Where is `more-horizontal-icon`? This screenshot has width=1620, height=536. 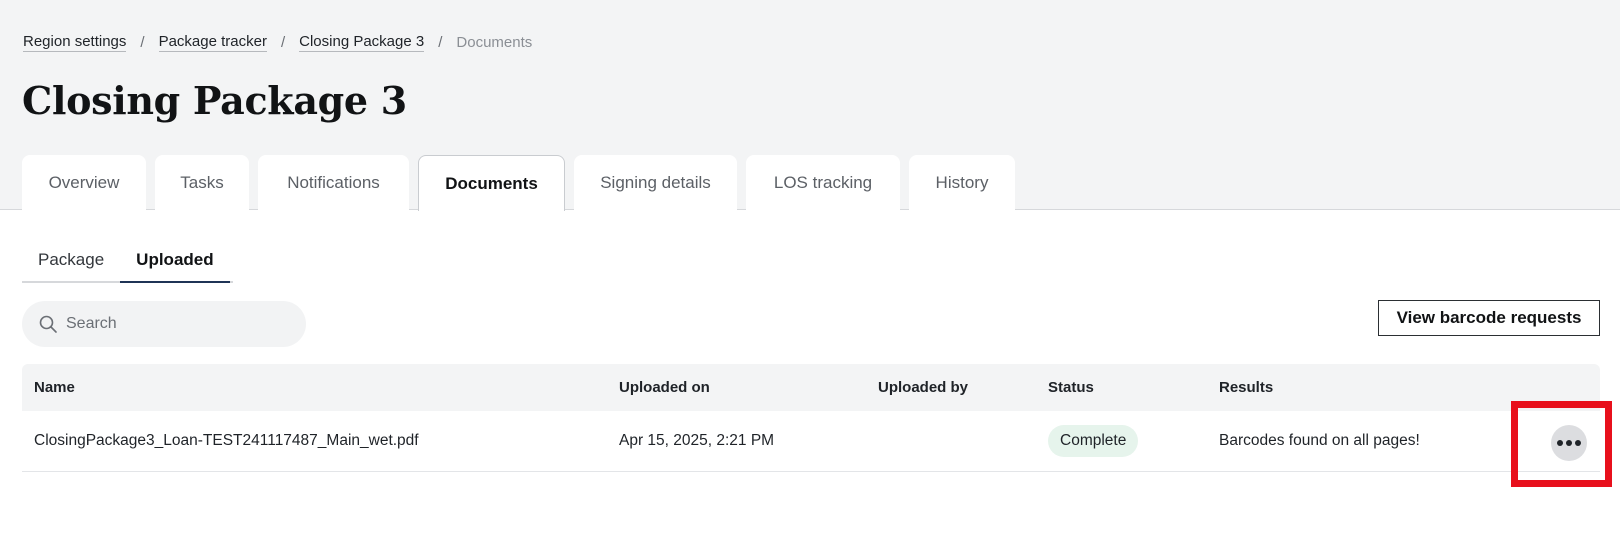 more-horizontal-icon is located at coordinates (1569, 443).